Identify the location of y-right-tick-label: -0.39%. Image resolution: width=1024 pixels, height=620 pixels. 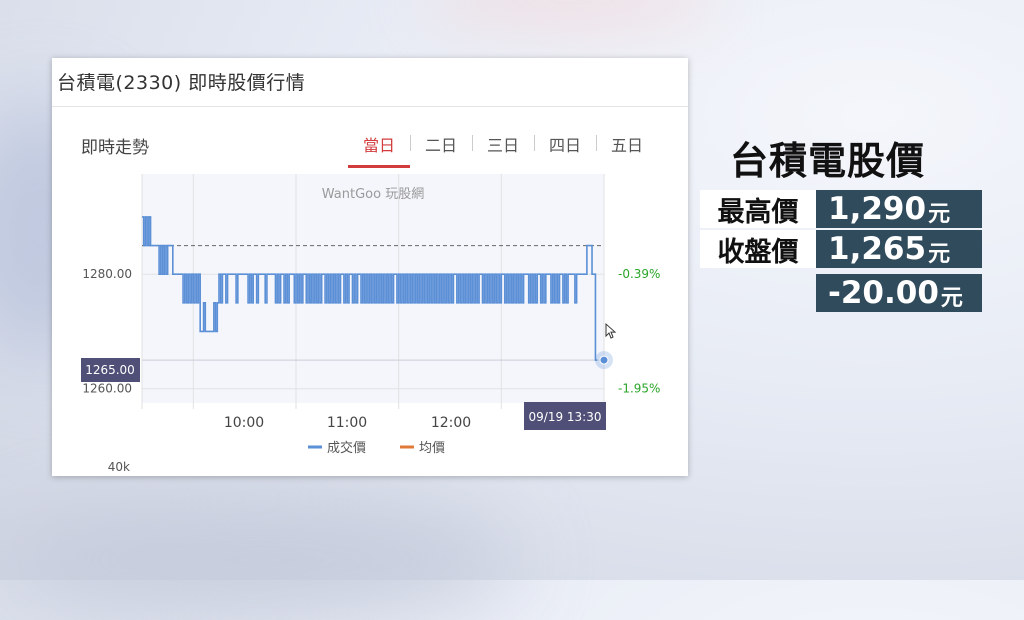
(639, 274).